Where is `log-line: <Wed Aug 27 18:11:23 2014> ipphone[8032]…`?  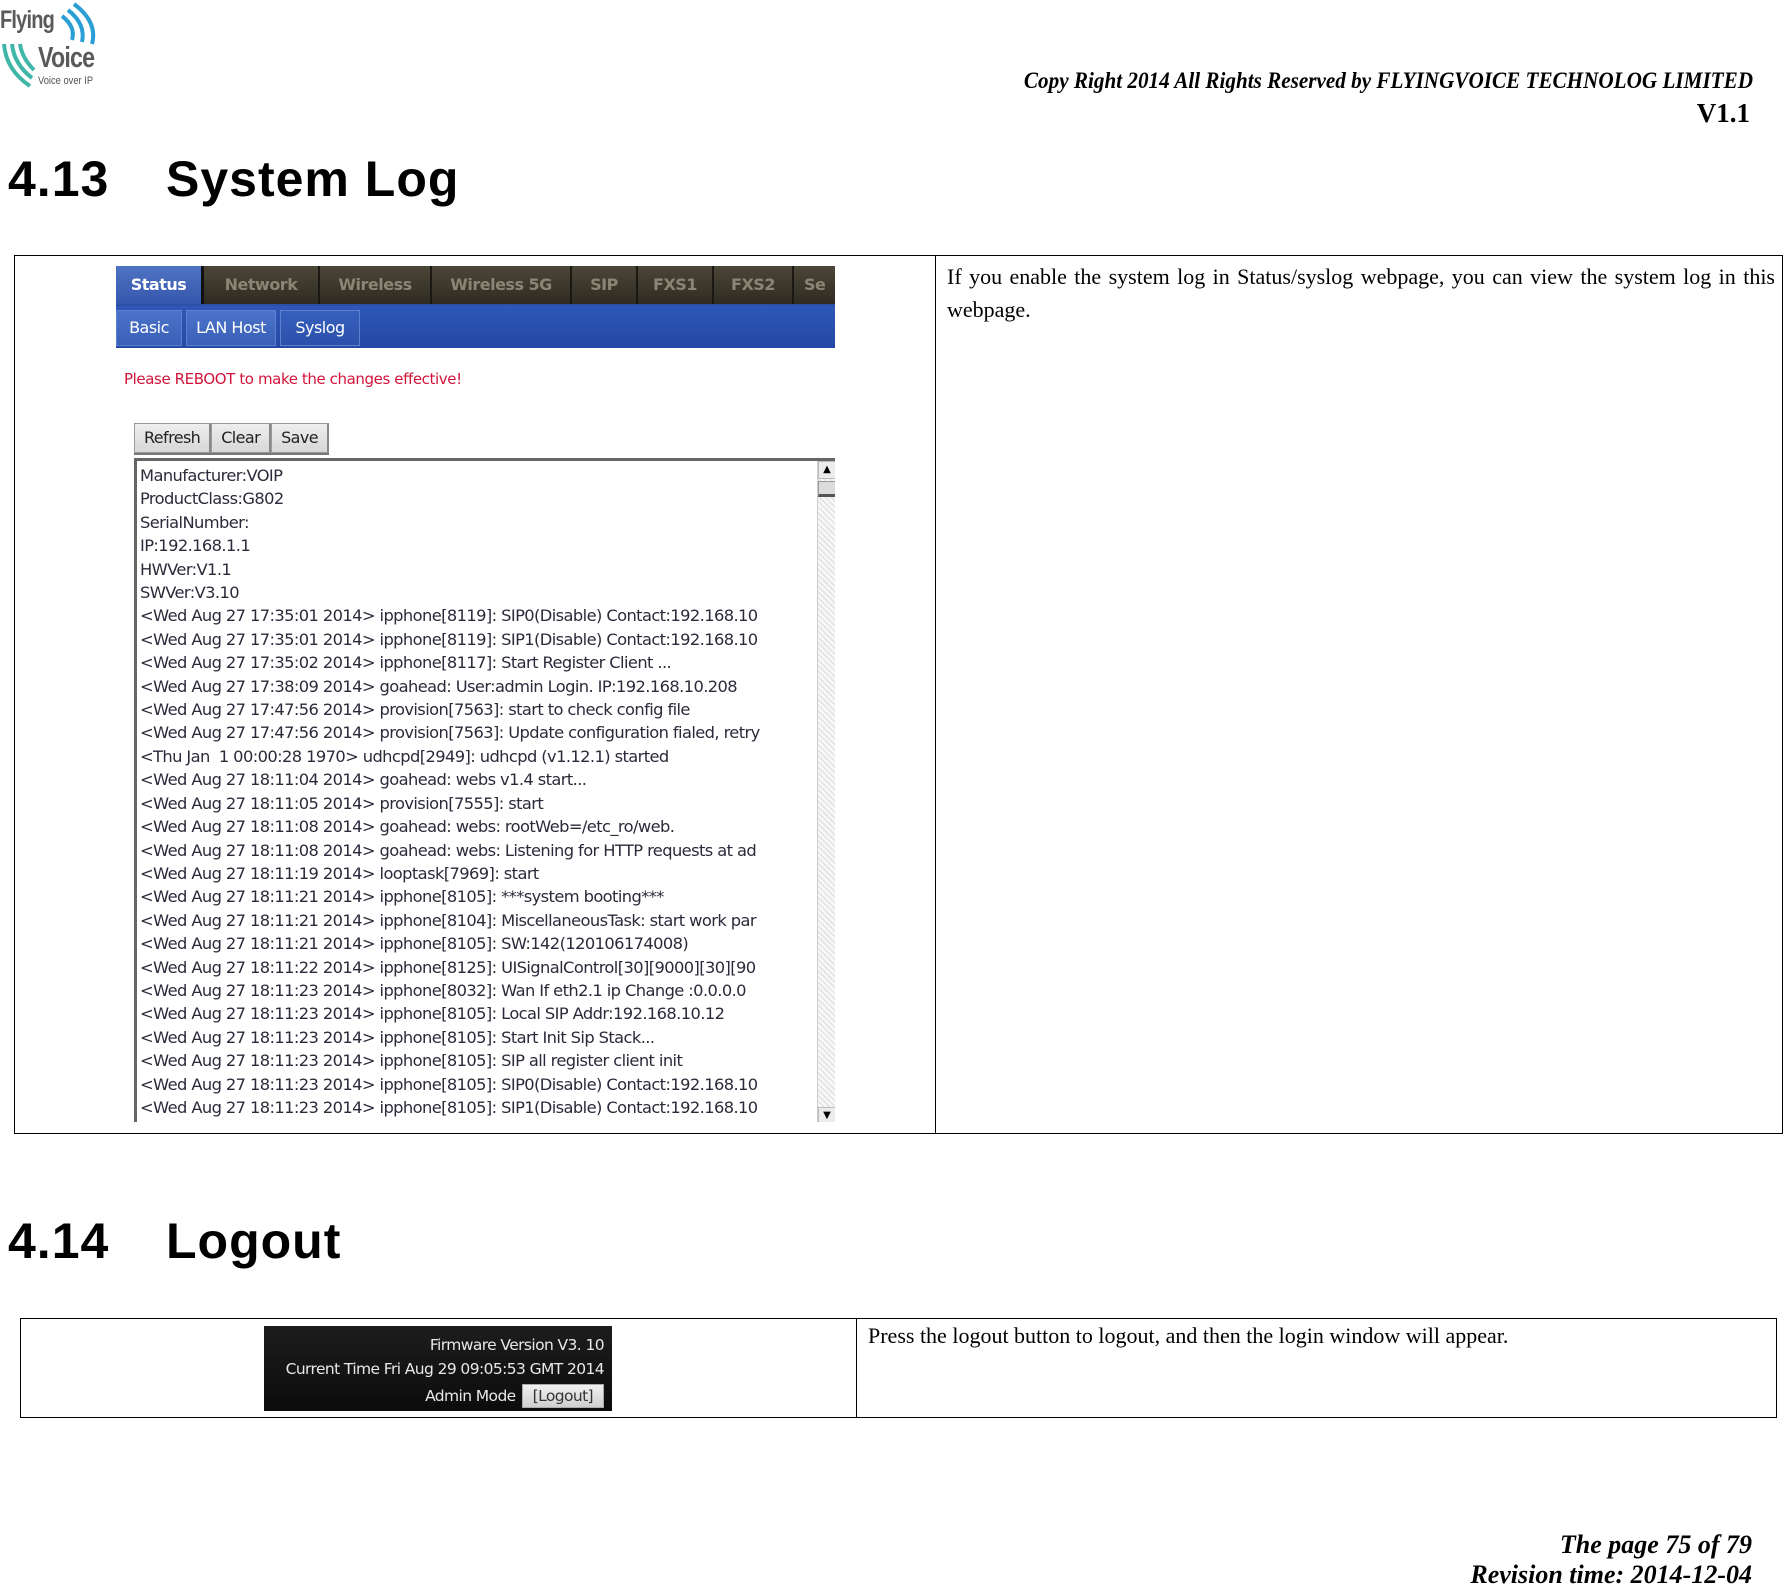 log-line: <Wed Aug 27 18:11:23 2014> ipphone[8032]… is located at coordinates (443, 990).